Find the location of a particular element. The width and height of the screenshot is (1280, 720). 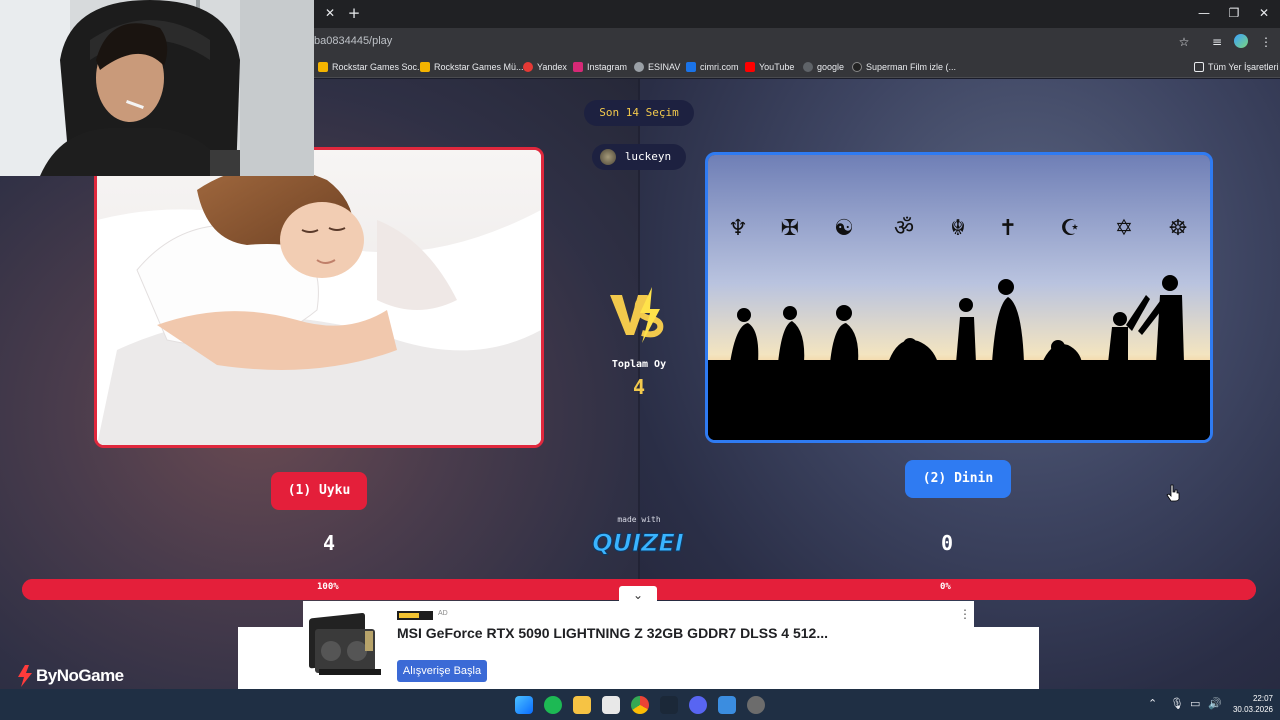

volume-icon: 🔊 is located at coordinates (1215, 703).